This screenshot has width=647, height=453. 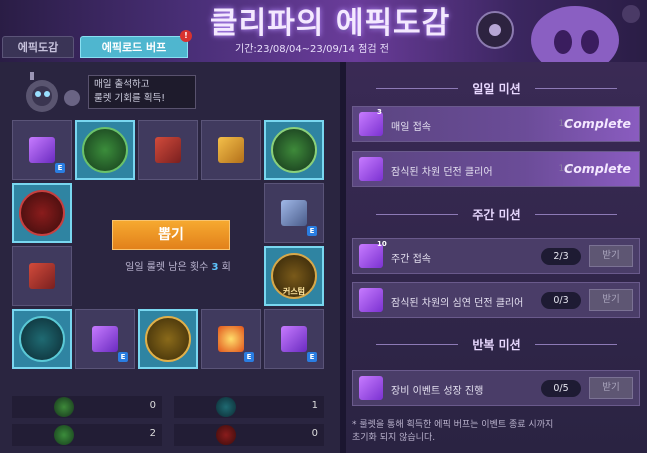 I want to click on teal-circle-emblem-icon, so click(x=42, y=339).